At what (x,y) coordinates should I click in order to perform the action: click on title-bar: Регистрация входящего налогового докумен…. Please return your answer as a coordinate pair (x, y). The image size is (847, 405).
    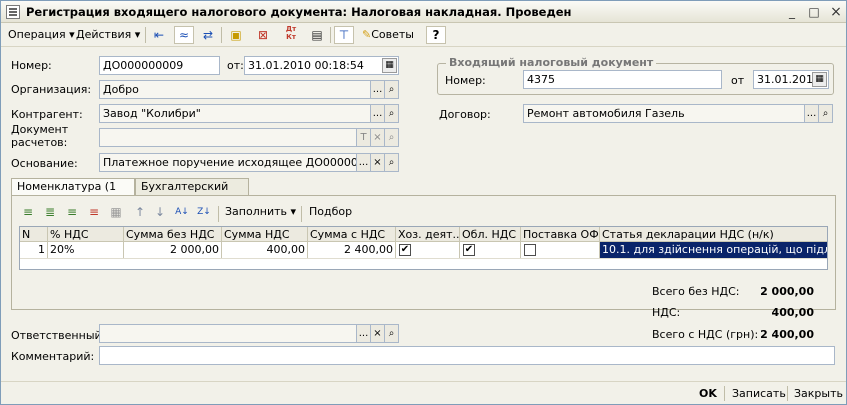
    Looking at the image, I should click on (423, 12).